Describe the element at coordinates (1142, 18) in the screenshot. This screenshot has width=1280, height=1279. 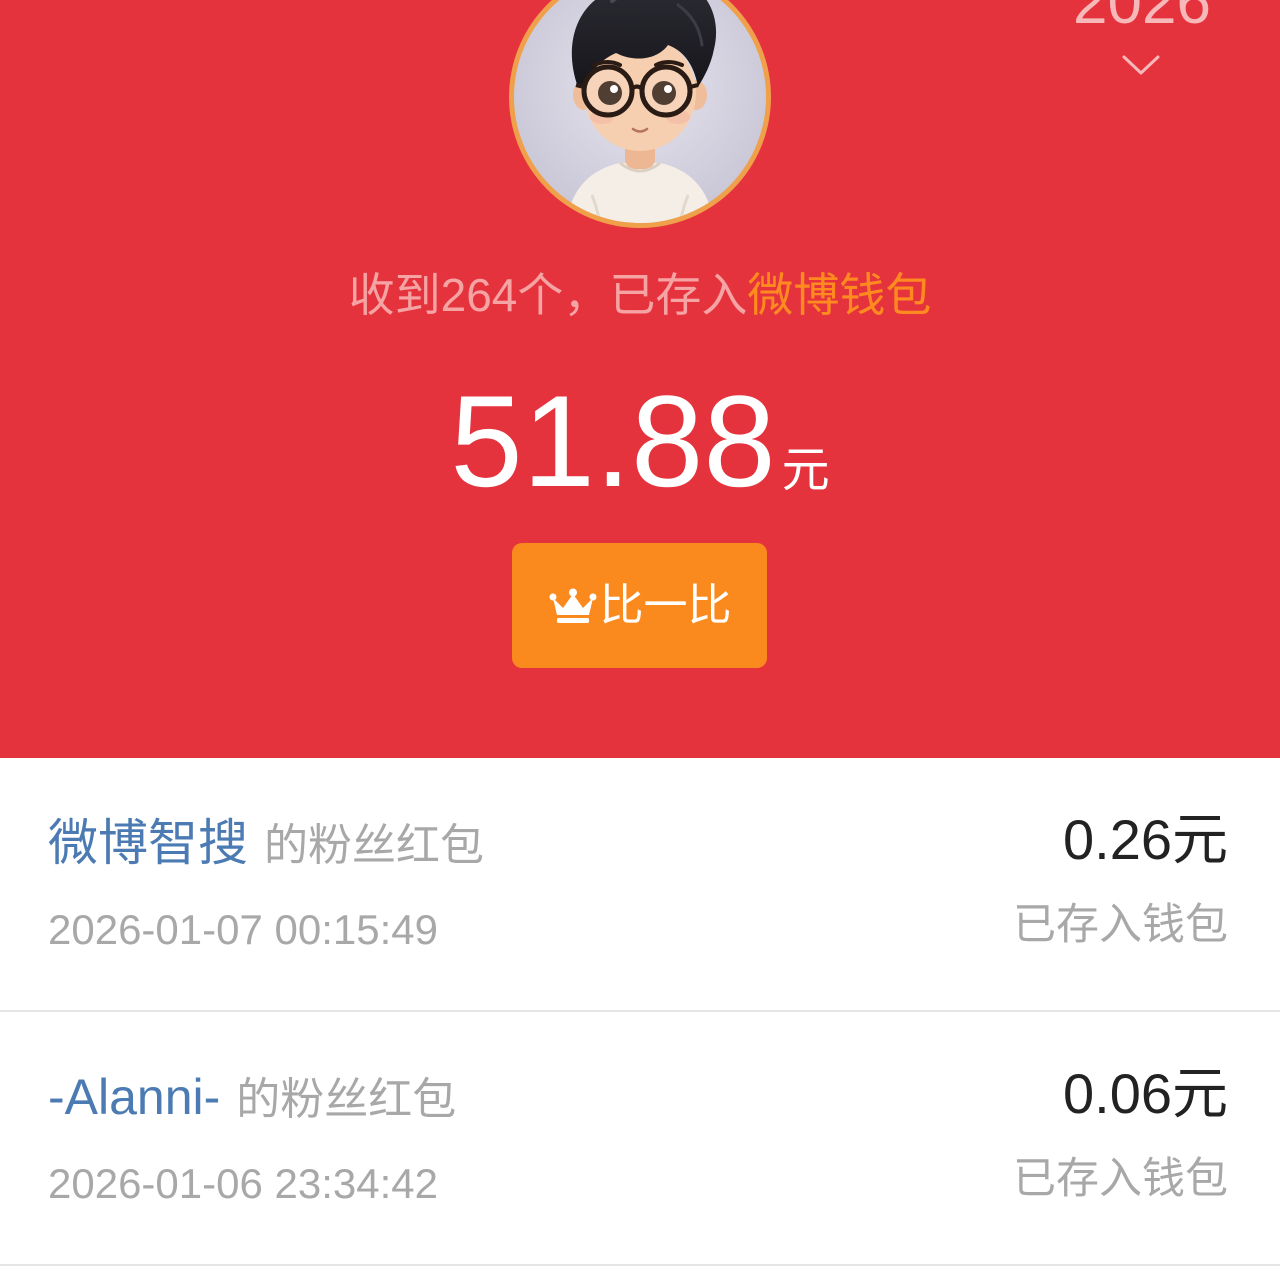
I see `year-label: 2026` at that location.